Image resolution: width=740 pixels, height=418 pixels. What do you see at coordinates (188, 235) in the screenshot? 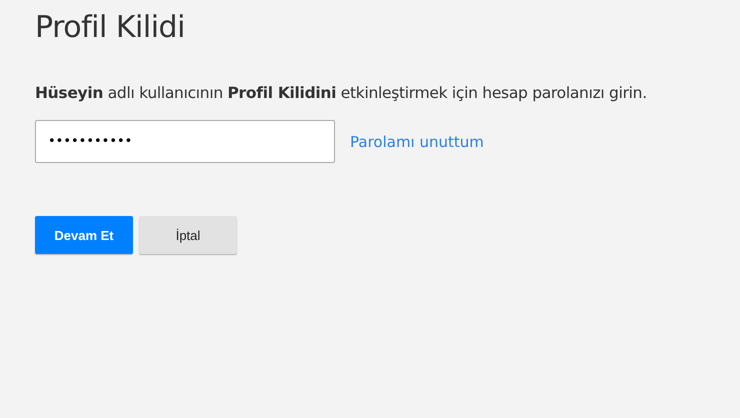
I see `cancel-button: İptal` at bounding box center [188, 235].